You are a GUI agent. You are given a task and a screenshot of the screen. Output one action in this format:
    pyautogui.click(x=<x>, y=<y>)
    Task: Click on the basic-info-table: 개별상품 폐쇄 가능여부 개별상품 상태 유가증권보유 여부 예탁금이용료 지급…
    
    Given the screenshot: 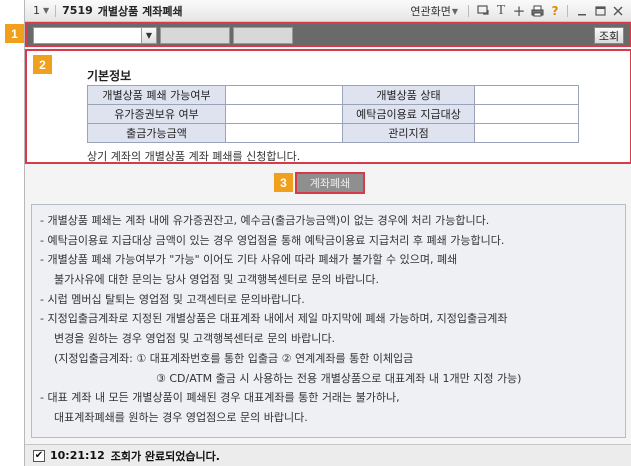 What is the action you would take?
    pyautogui.click(x=333, y=114)
    